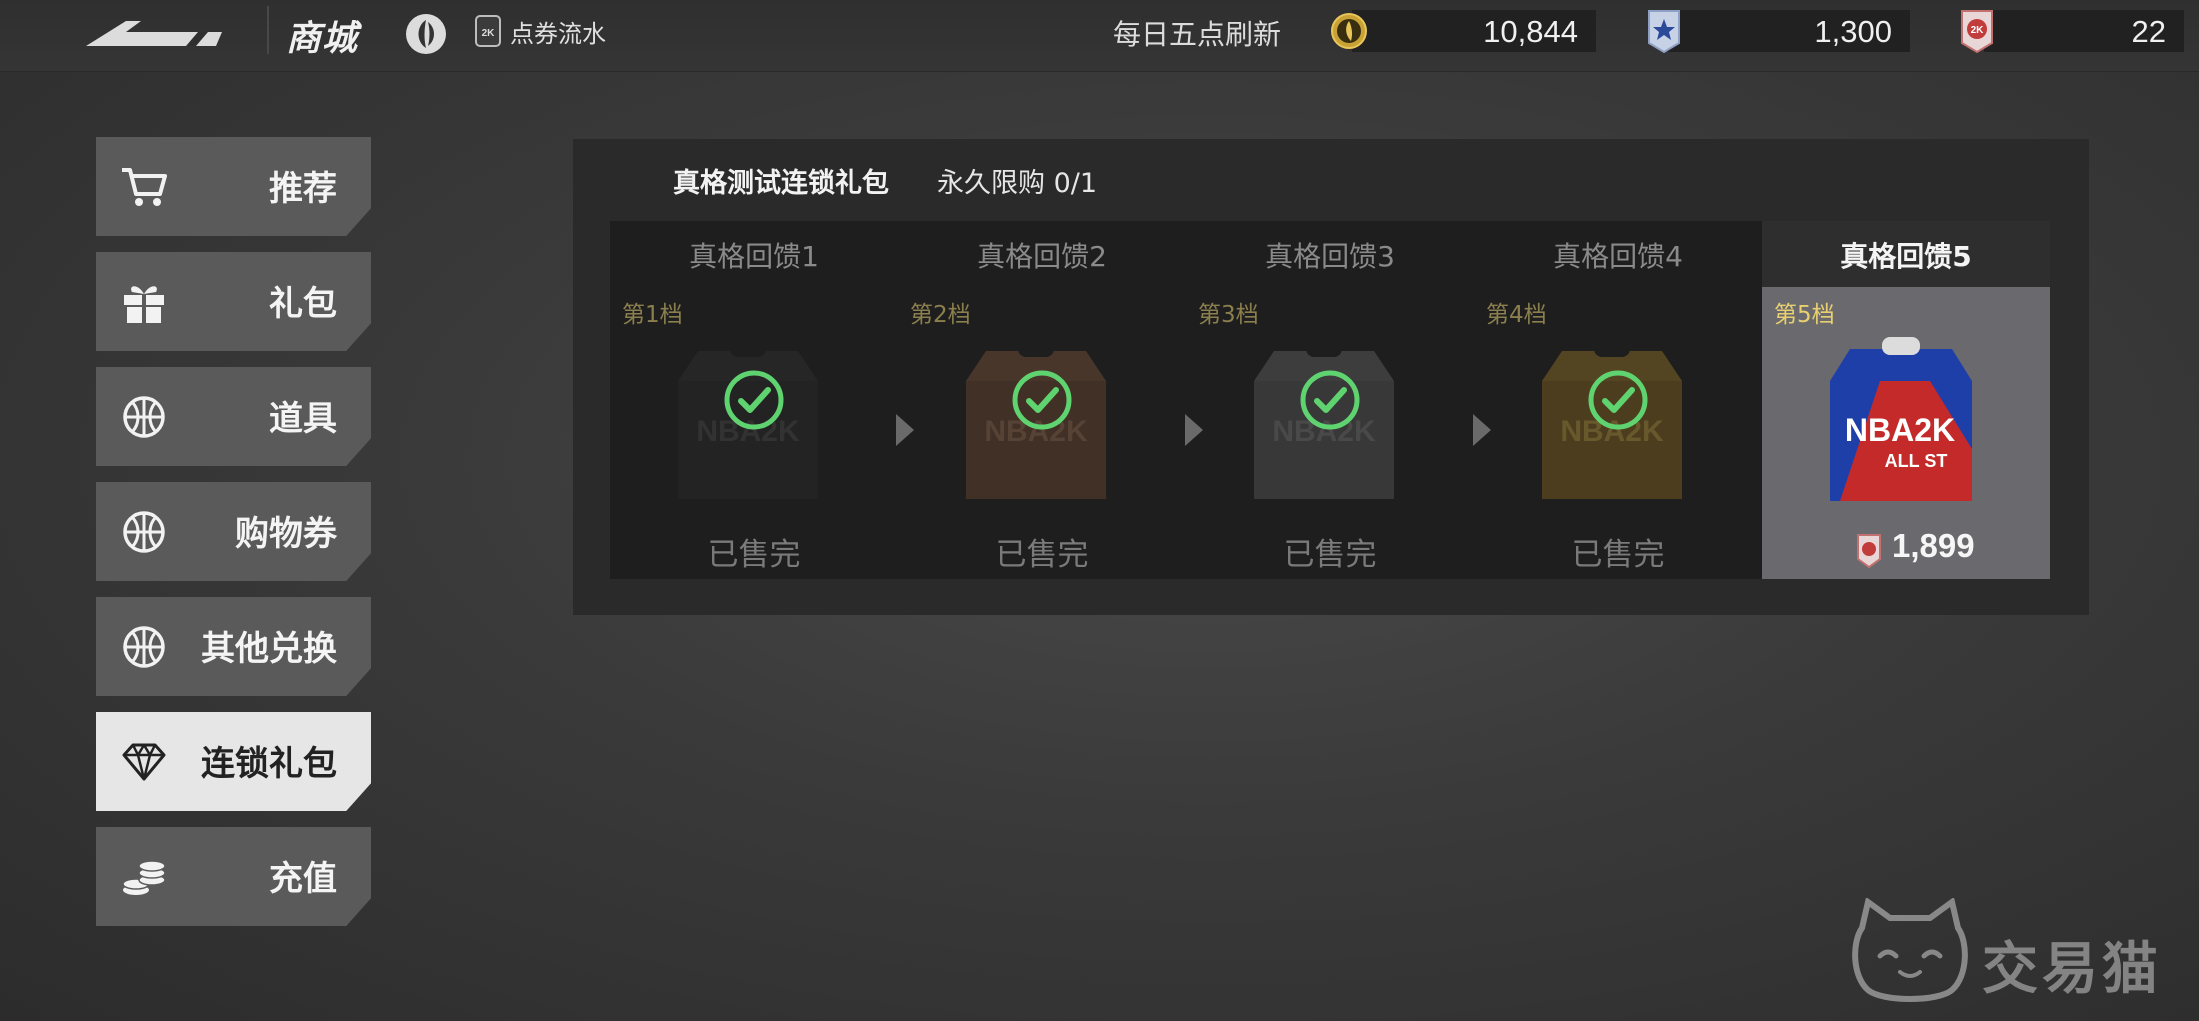 The image size is (2199, 1021). Describe the element at coordinates (1349, 31) in the screenshot. I see `gold-coin-icon` at that location.